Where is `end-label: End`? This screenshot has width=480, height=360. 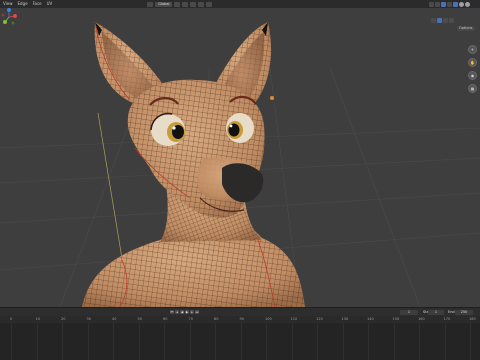 end-label: End is located at coordinates (451, 312).